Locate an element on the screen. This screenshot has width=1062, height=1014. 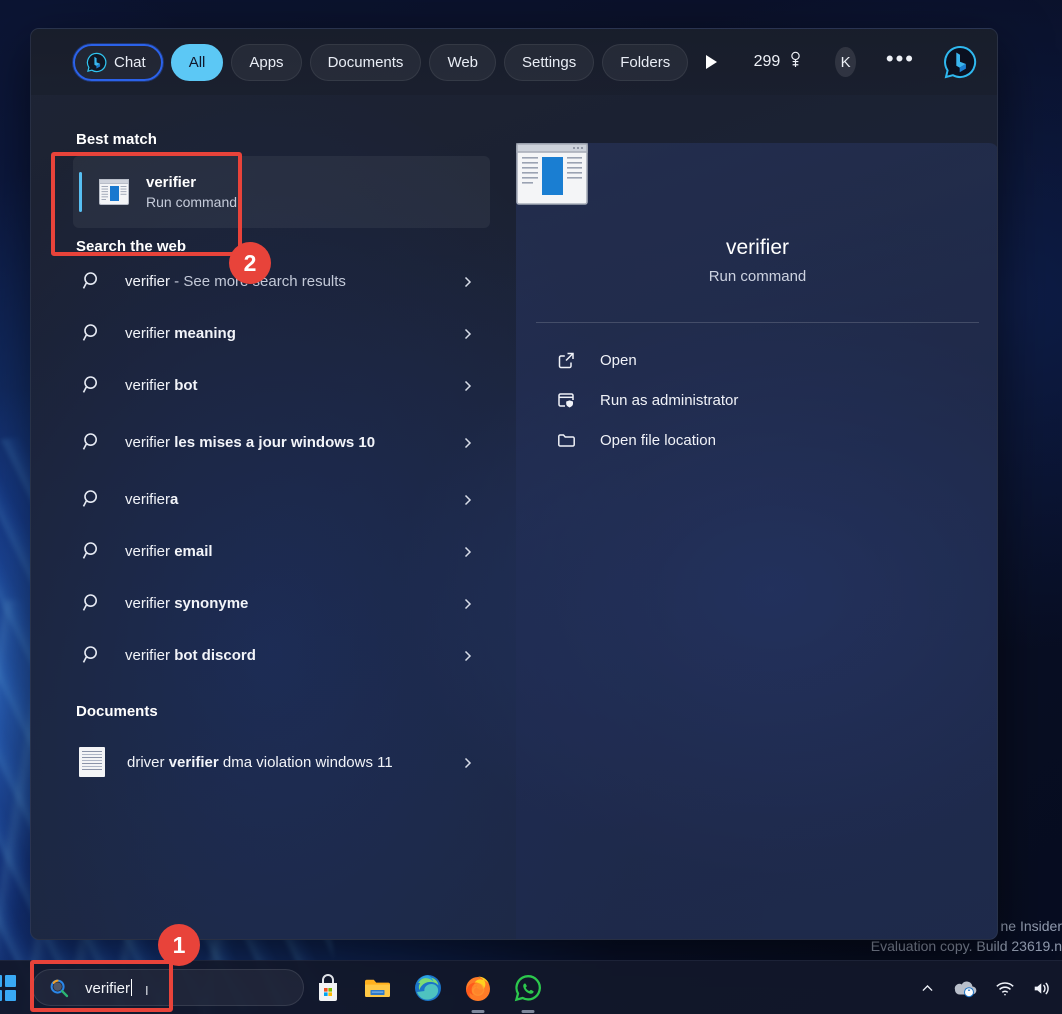
web-suggestion-label: verifier bot discord is located at coordinates (190, 655).